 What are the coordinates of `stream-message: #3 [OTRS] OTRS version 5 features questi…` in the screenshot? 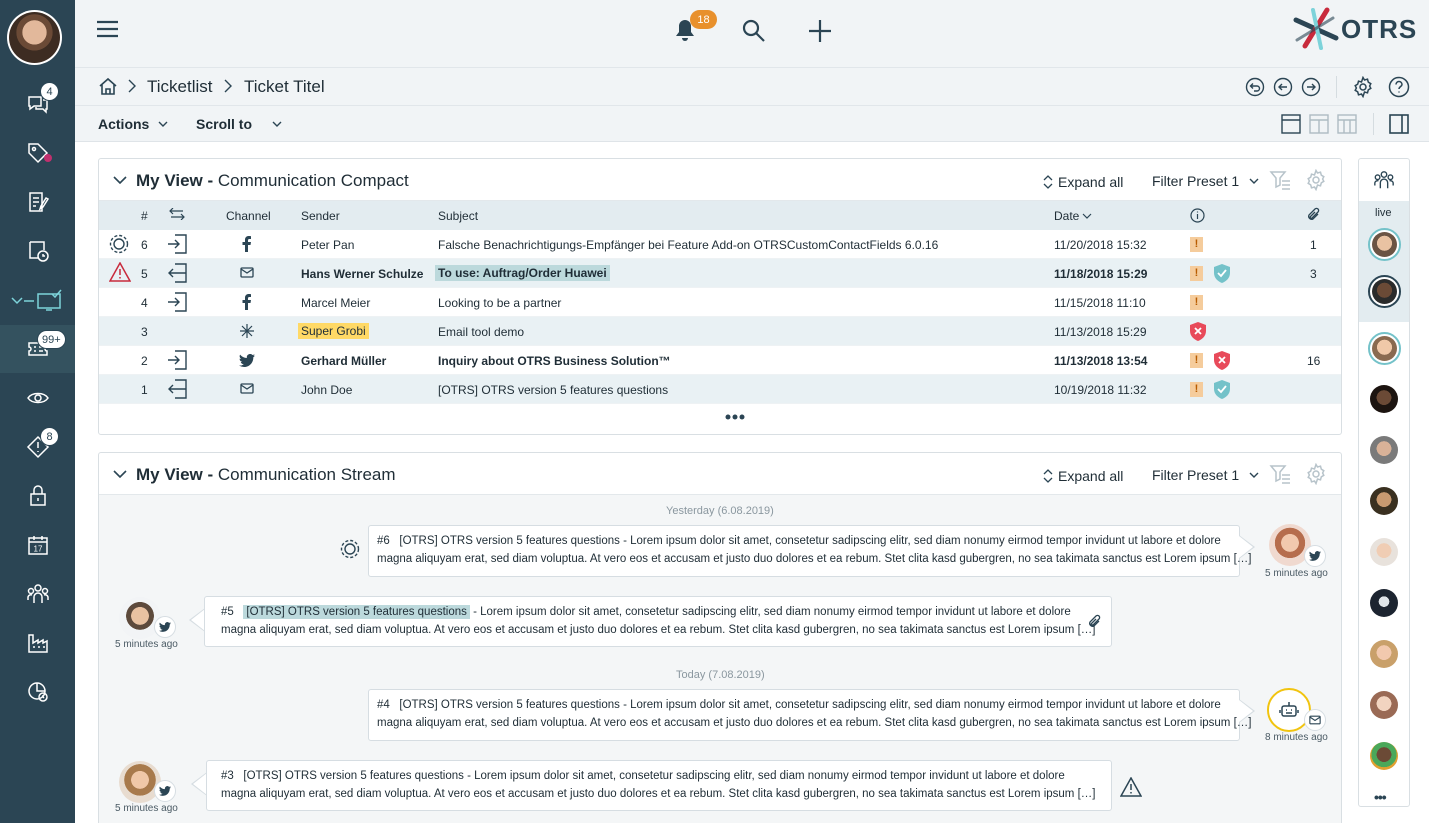 It's located at (659, 785).